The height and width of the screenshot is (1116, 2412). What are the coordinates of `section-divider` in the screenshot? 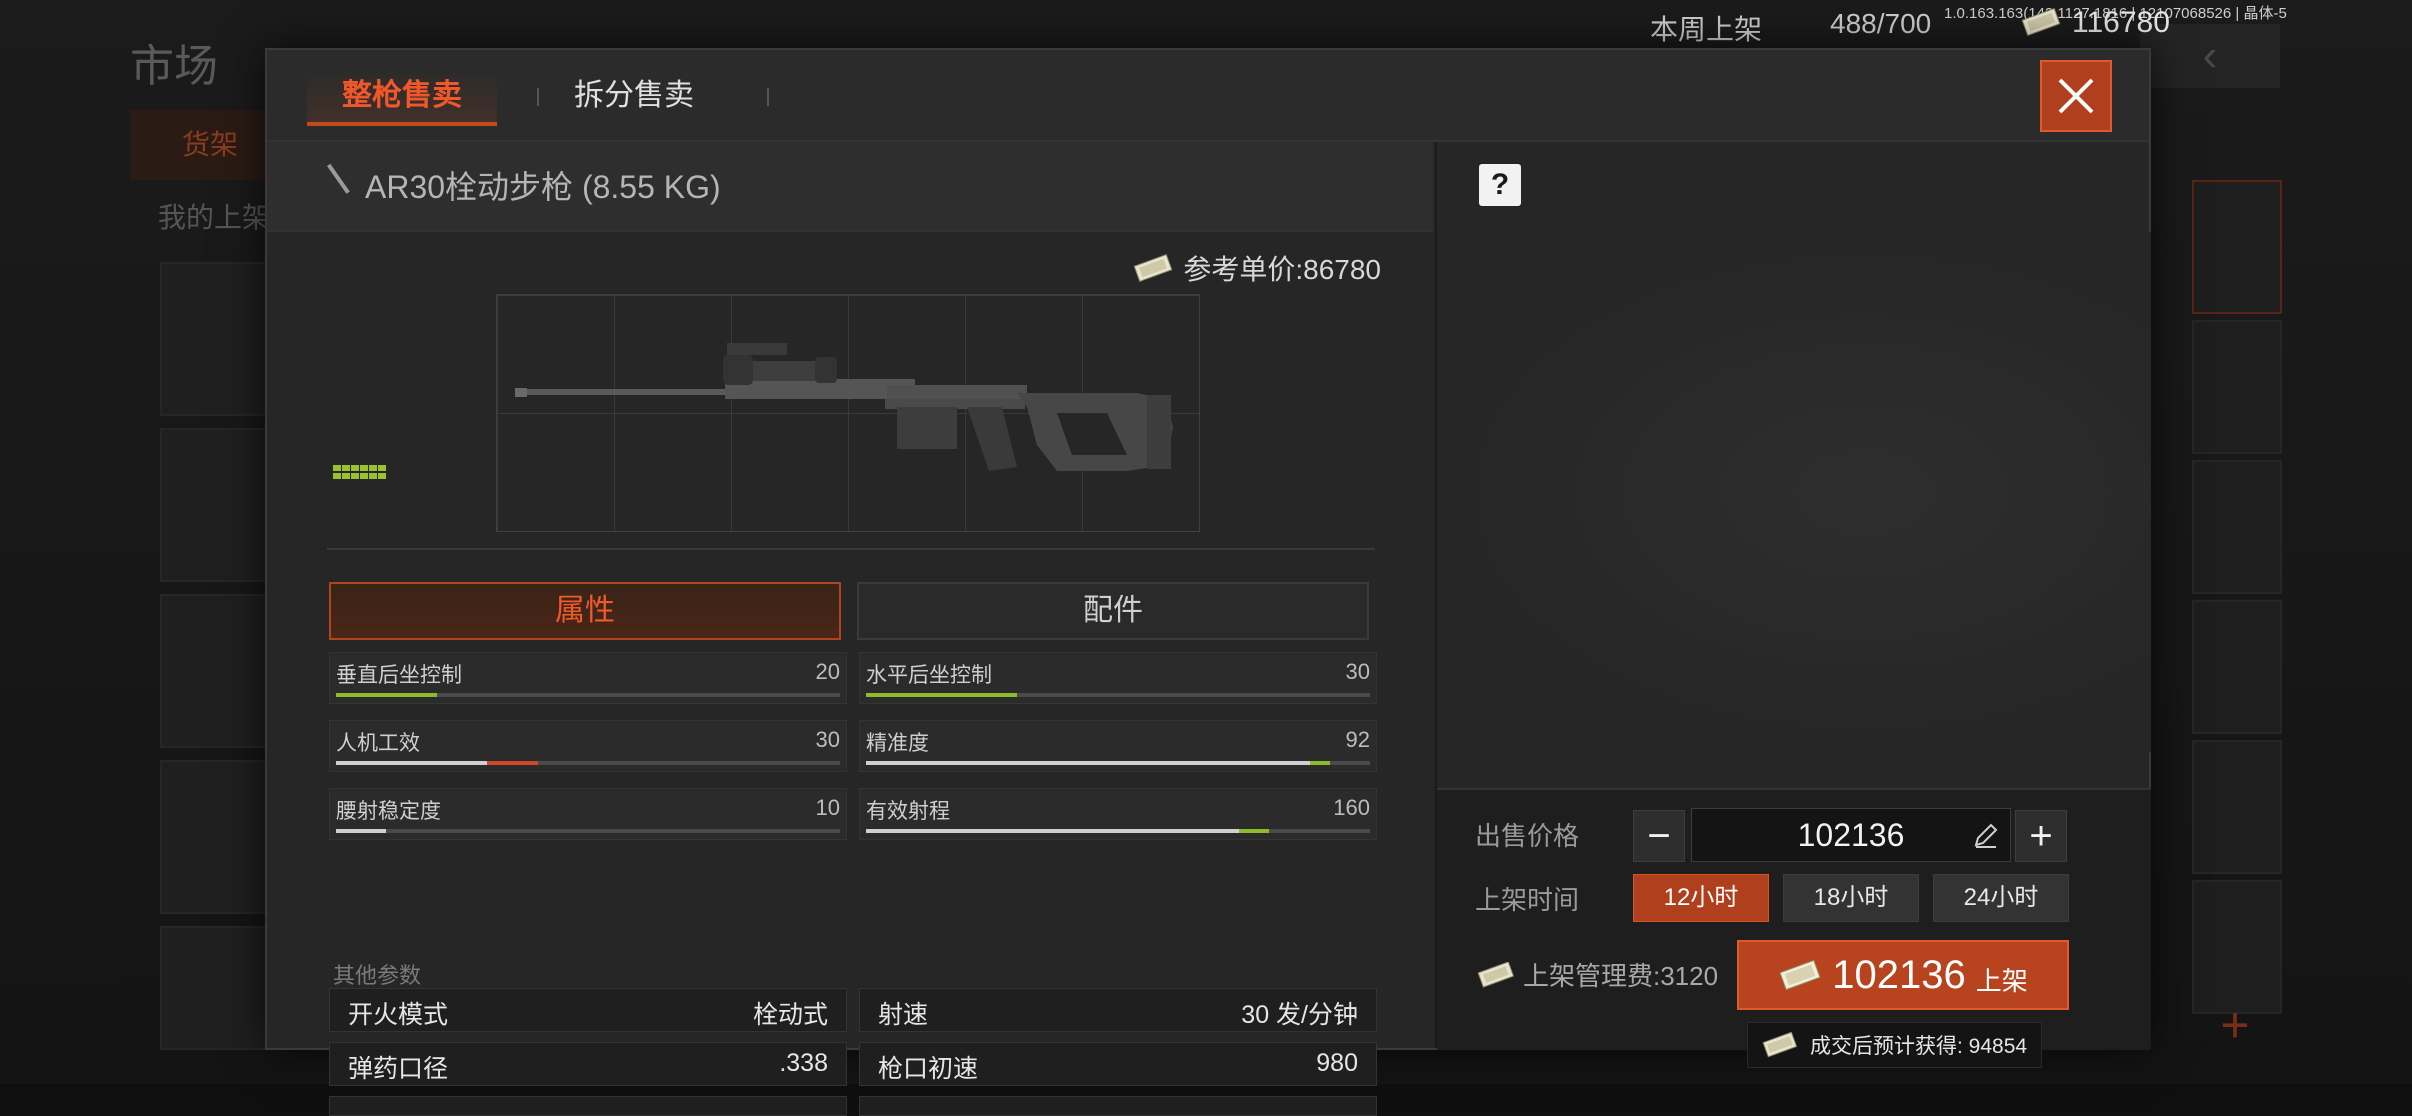 It's located at (851, 549).